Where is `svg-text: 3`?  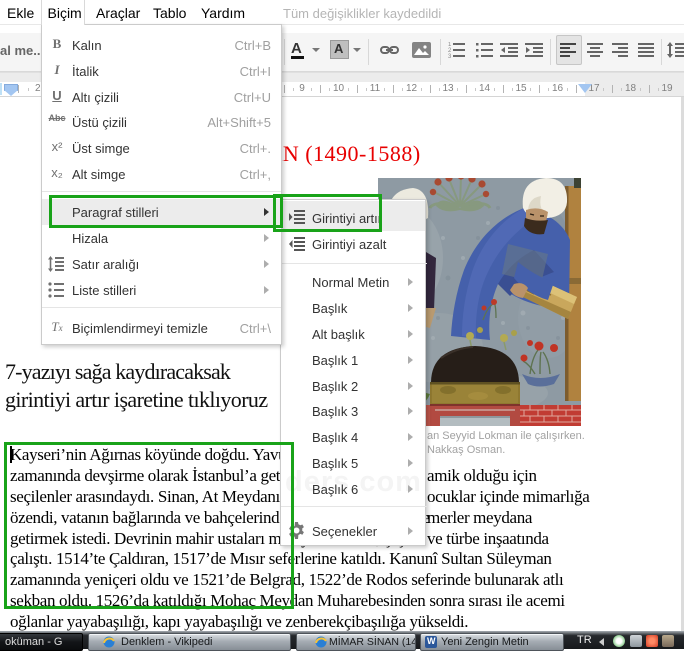 svg-text: 3 is located at coordinates (450, 56).